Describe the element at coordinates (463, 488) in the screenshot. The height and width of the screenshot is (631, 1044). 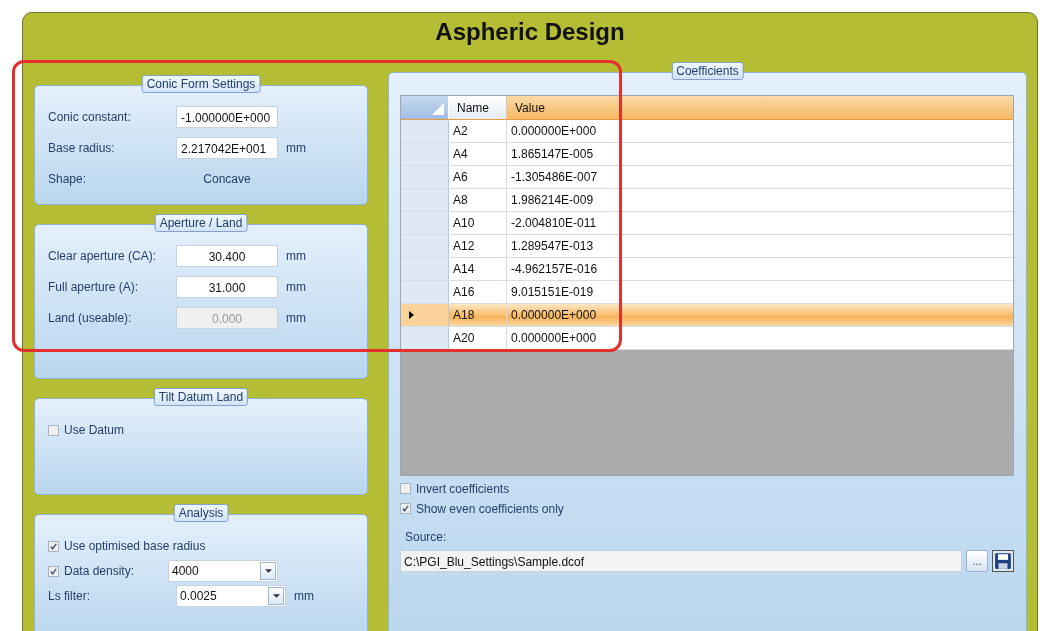
I see `checkbox-label: Invert coefficients` at that location.